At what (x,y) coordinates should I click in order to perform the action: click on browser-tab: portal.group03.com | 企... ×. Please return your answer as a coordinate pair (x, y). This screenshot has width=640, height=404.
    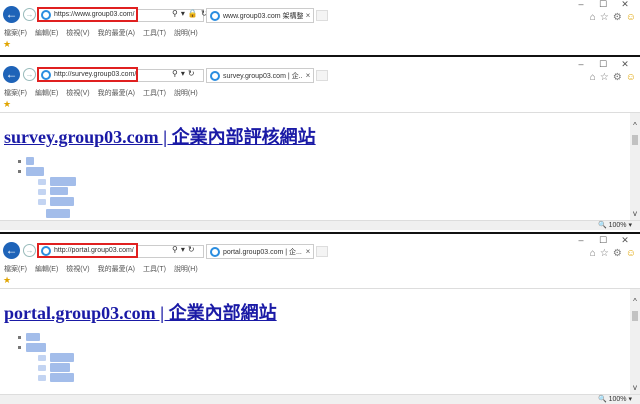
    Looking at the image, I should click on (260, 251).